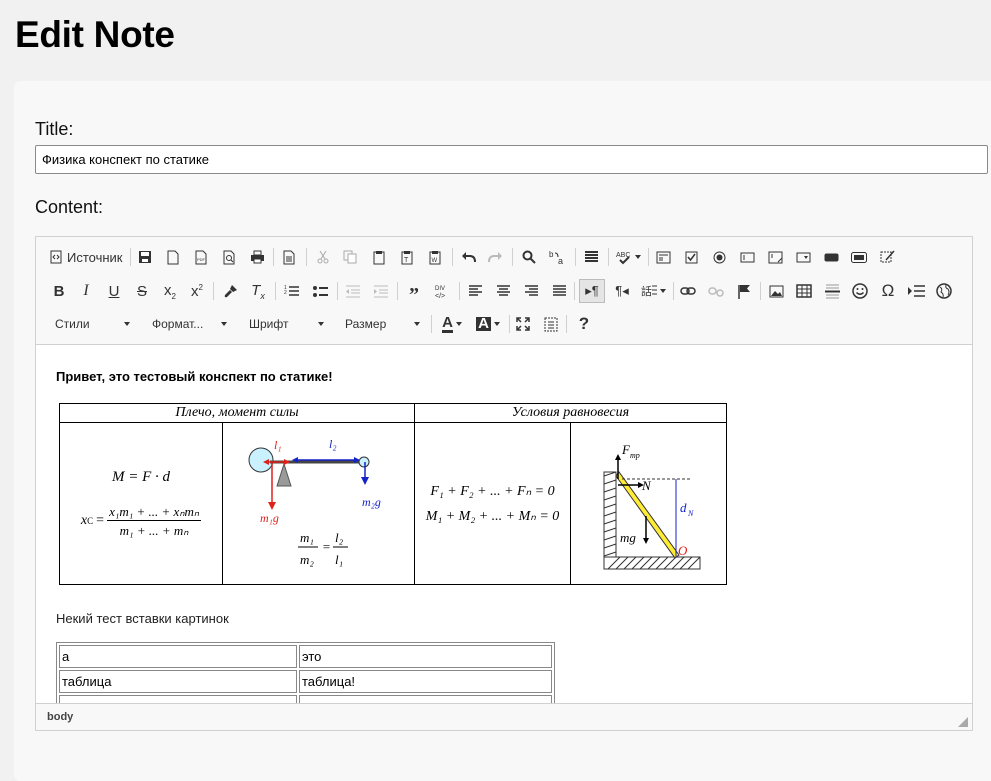 This screenshot has height=781, width=991. I want to click on outdent-button, so click(352, 291).